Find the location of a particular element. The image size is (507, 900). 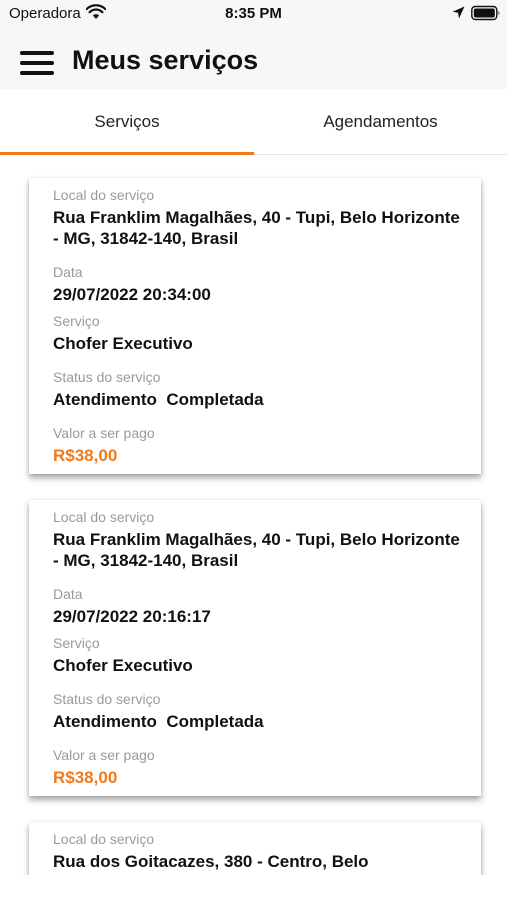

tab-label: Serviços is located at coordinates (127, 121).